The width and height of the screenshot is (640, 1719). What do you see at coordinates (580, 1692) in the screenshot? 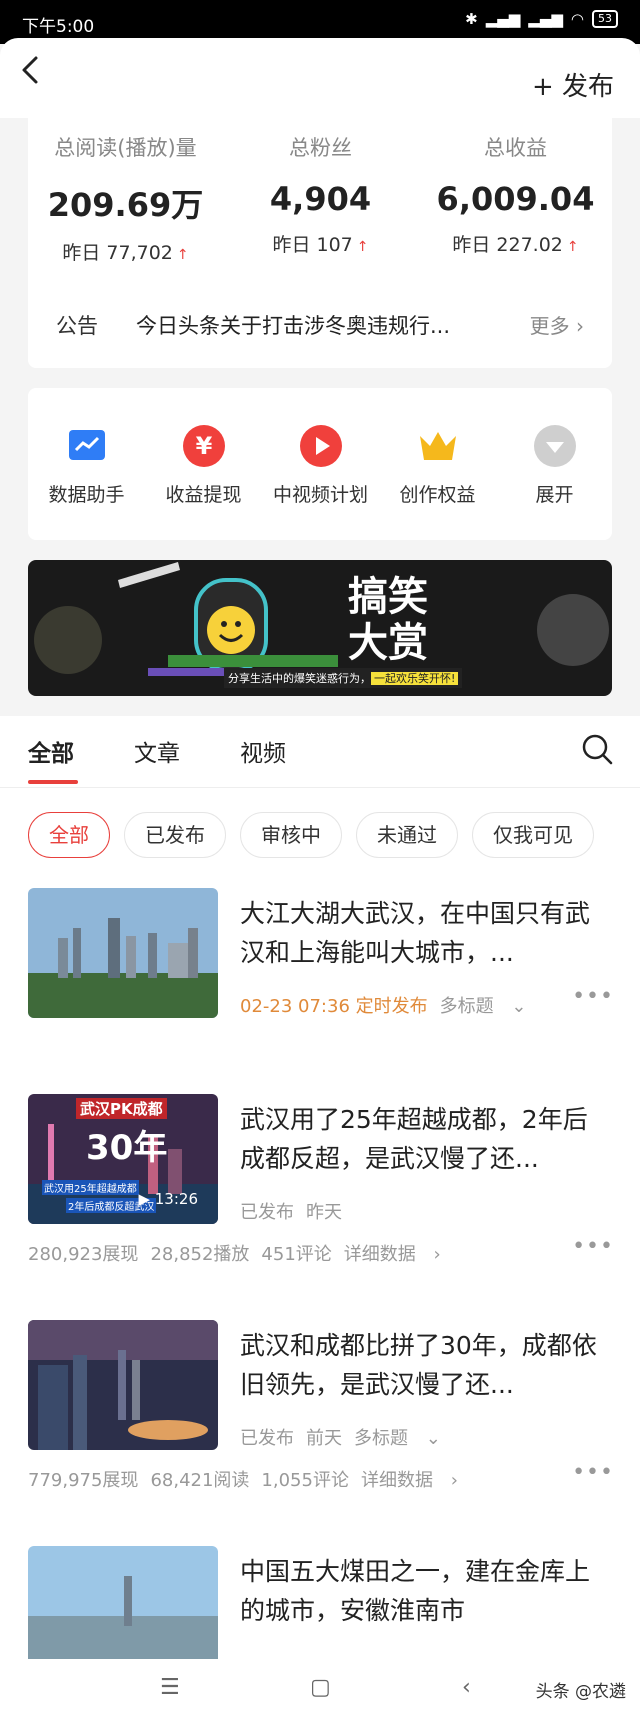
I see `watermark: 头条 @农遴` at bounding box center [580, 1692].